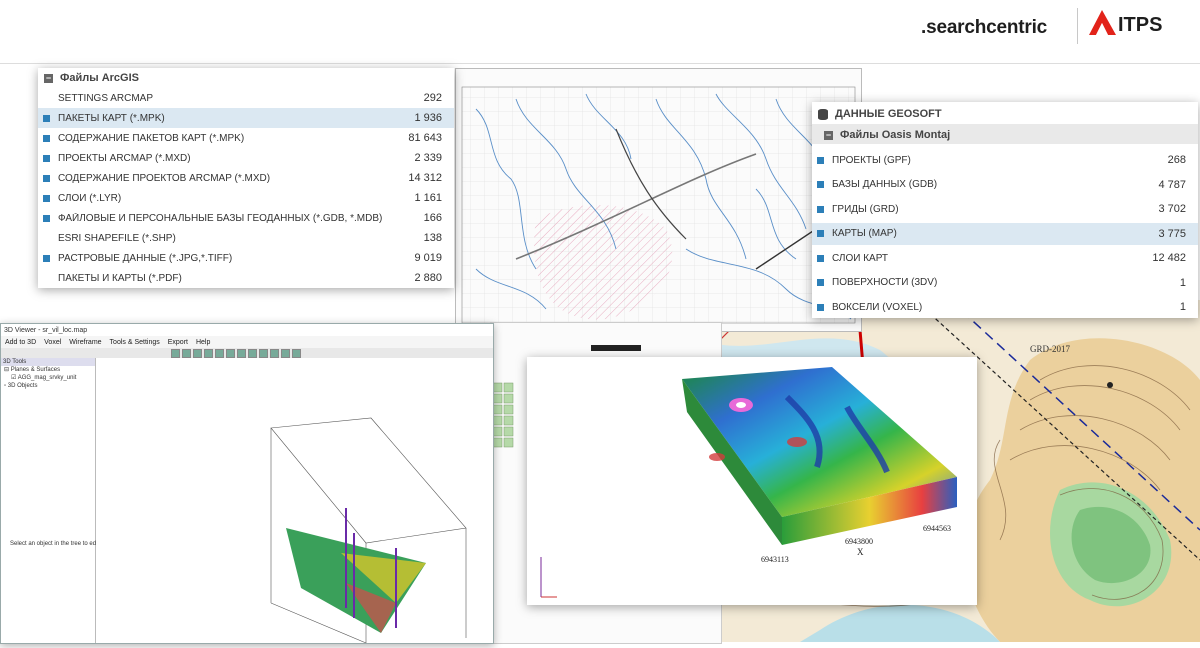  I want to click on row-count: 2 880, so click(428, 278).